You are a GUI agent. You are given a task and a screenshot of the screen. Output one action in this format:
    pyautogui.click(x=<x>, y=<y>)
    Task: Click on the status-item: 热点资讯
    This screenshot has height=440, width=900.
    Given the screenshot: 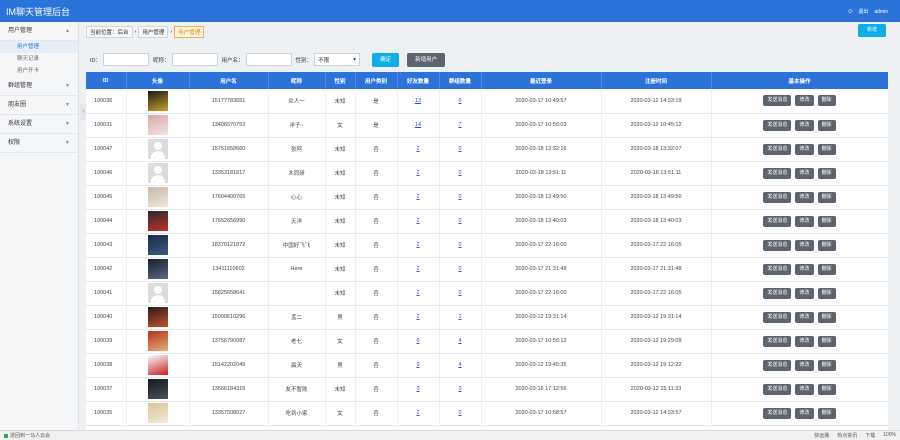 What is the action you would take?
    pyautogui.click(x=847, y=435)
    